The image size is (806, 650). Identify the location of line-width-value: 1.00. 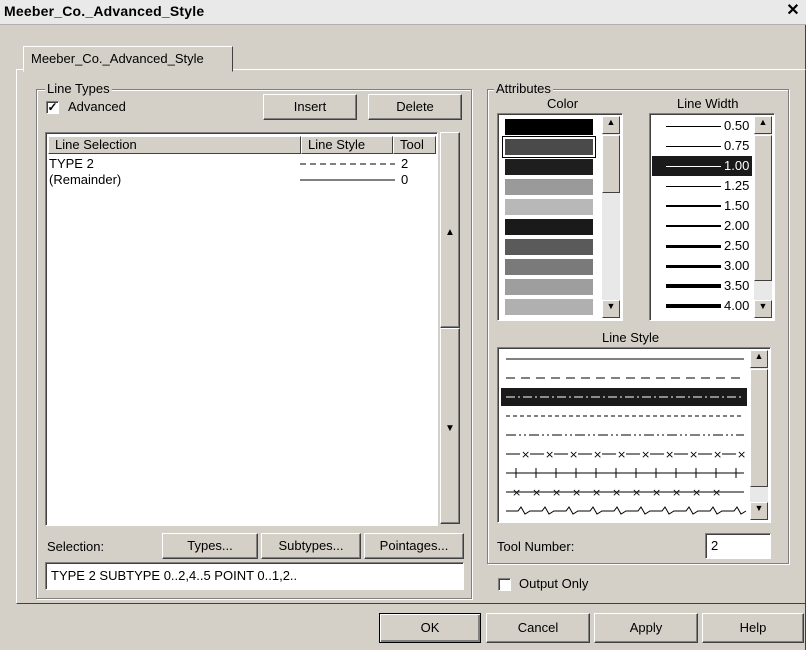
(737, 165).